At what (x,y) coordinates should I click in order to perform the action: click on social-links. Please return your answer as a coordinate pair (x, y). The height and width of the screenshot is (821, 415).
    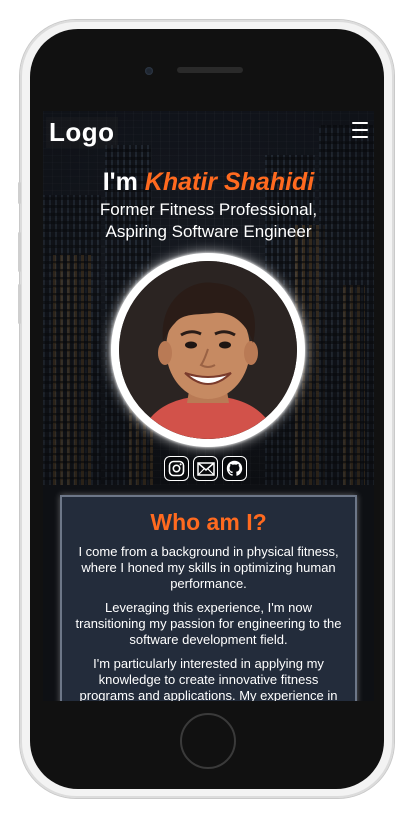
    Looking at the image, I should click on (205, 468).